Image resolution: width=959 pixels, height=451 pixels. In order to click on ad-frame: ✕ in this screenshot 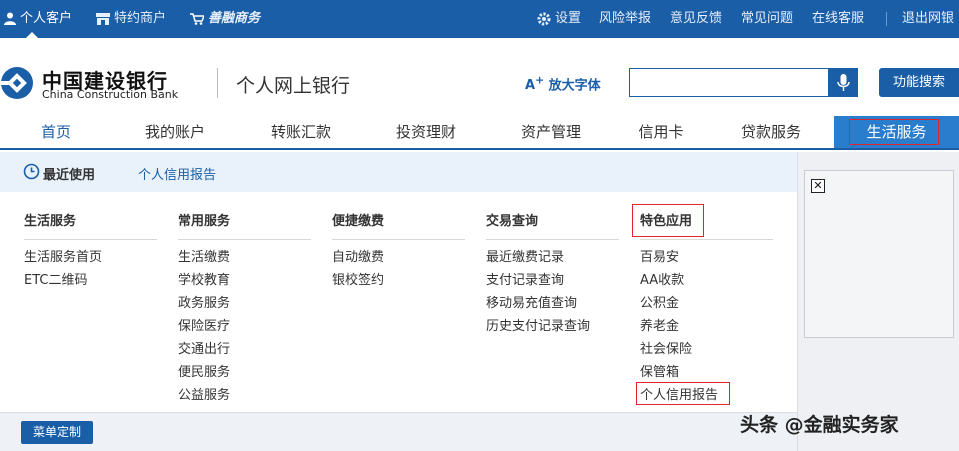, I will do `click(879, 254)`.